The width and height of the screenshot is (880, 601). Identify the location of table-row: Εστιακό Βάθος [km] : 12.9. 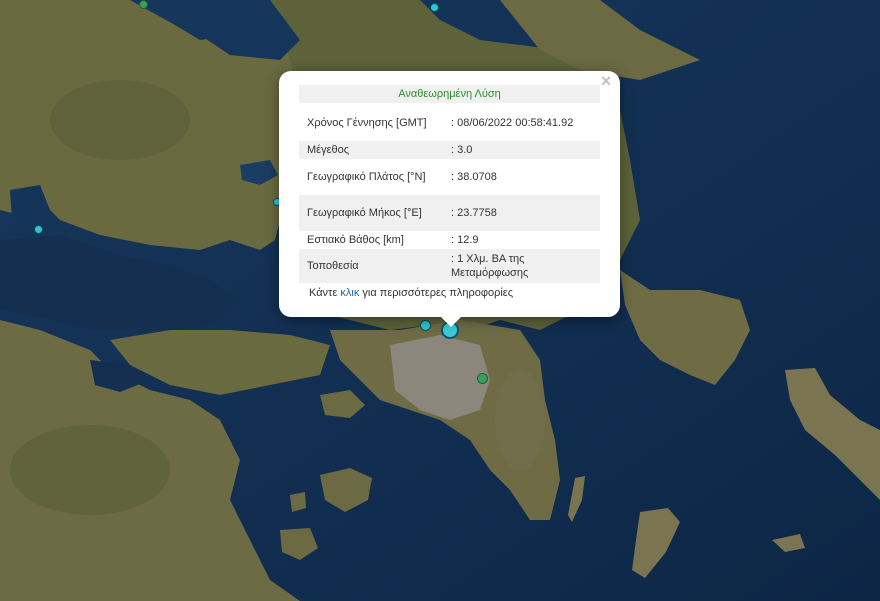
(449, 240).